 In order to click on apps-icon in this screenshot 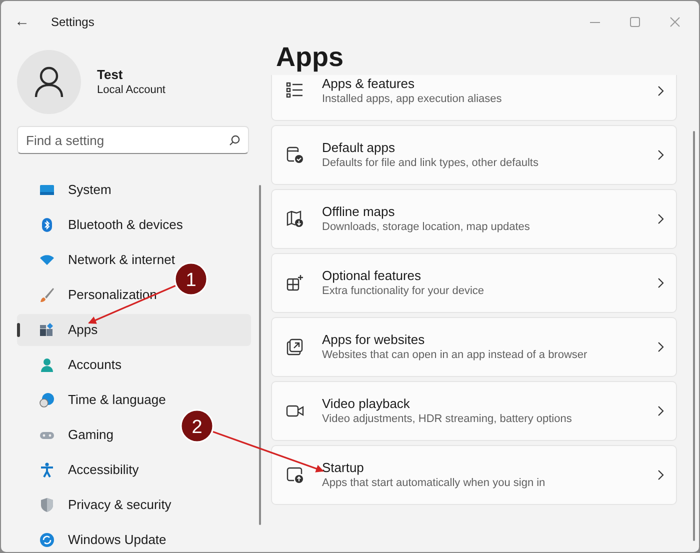, I will do `click(47, 330)`.